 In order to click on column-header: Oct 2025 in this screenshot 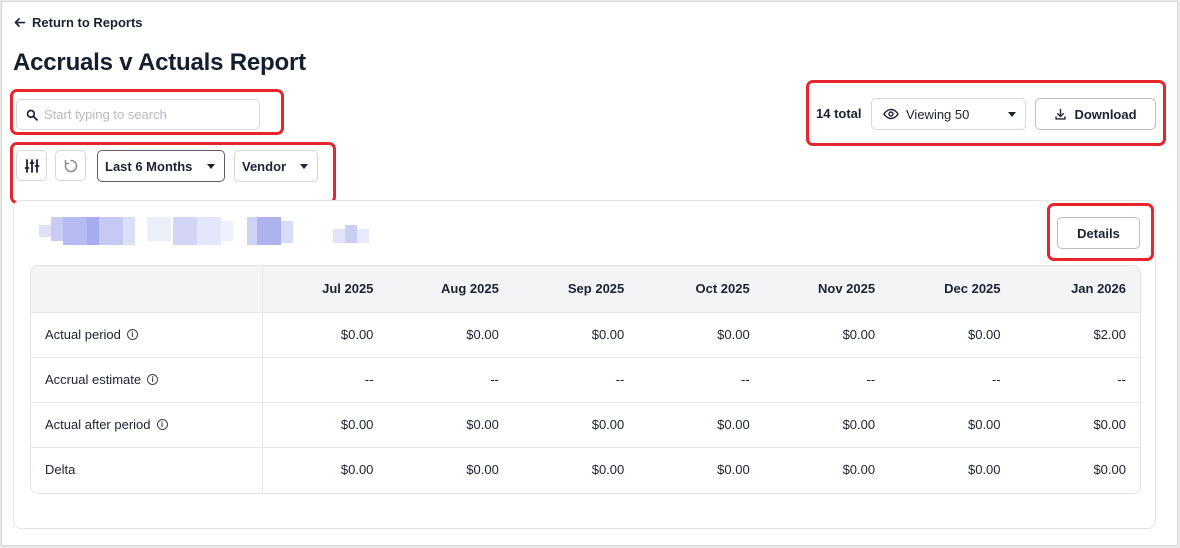, I will do `click(701, 289)`.